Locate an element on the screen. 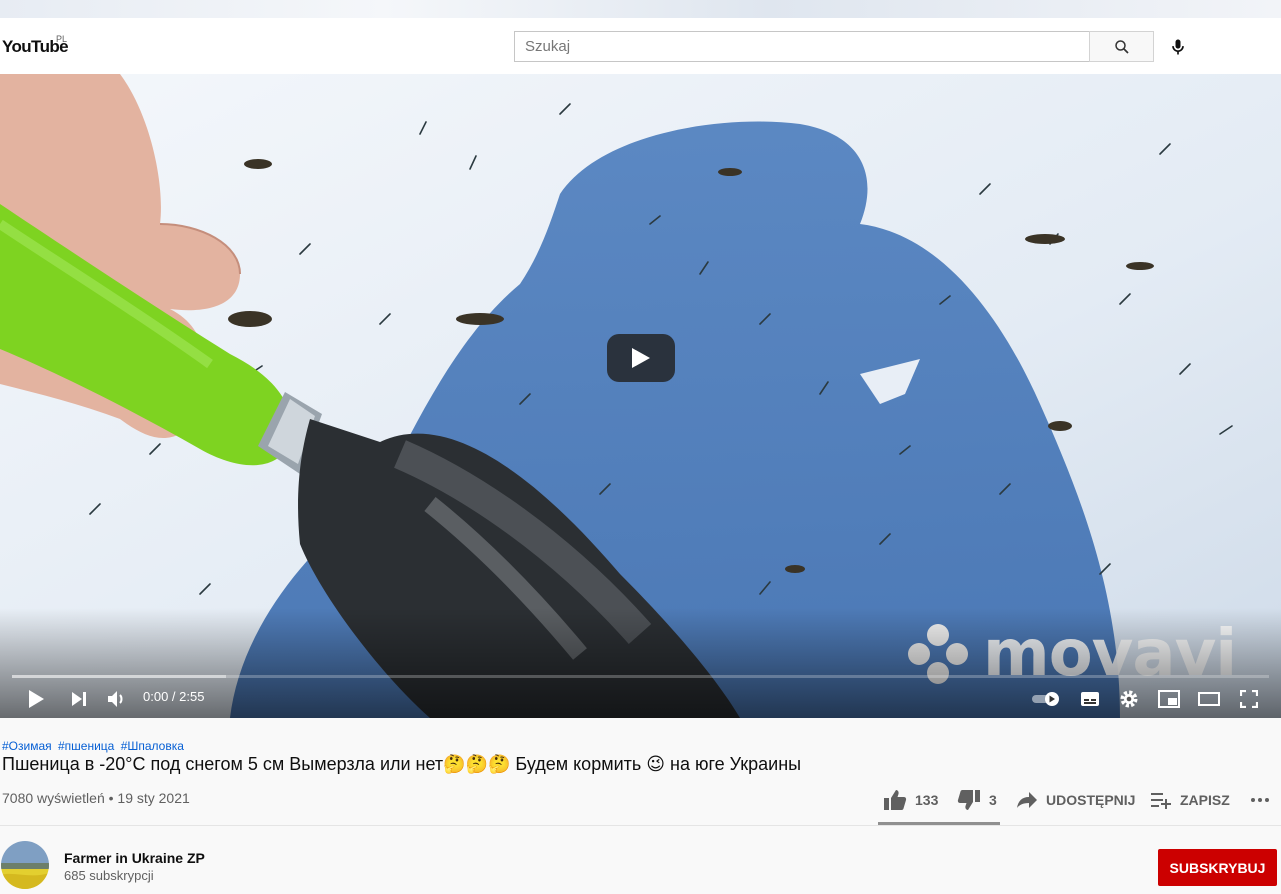 The height and width of the screenshot is (894, 1281). progress-bar is located at coordinates (640, 676).